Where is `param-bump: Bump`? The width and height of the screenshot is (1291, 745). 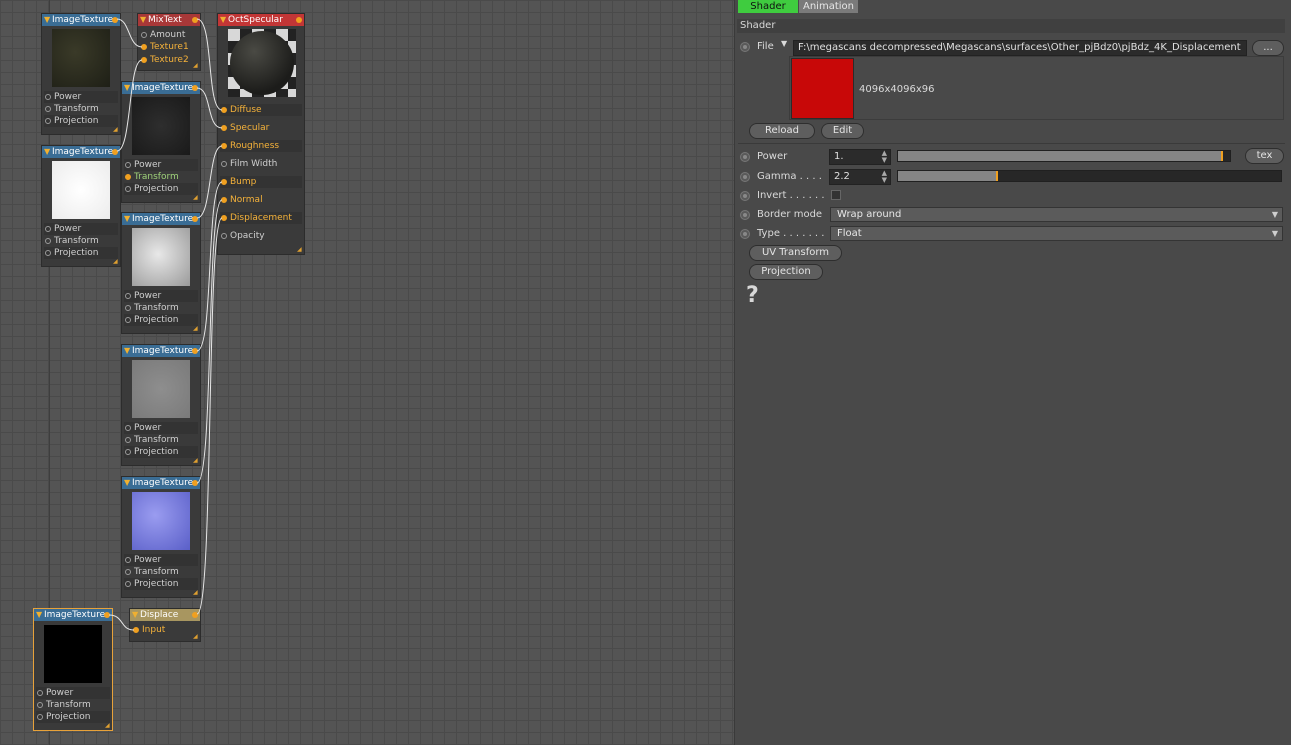
param-bump: Bump is located at coordinates (261, 182).